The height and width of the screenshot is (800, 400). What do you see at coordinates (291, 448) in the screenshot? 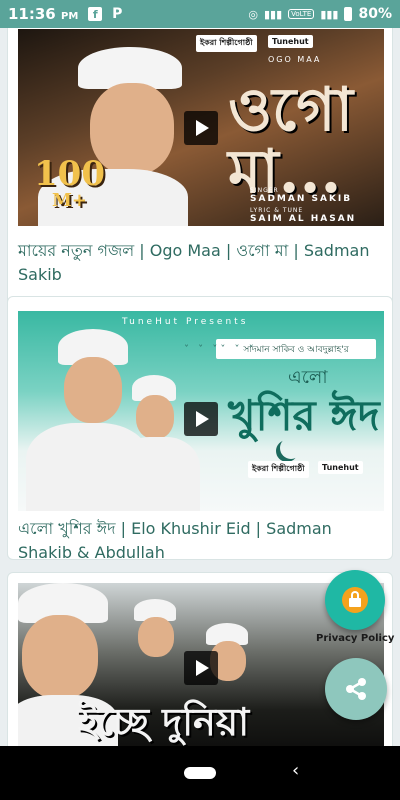
I see `moon-icon` at bounding box center [291, 448].